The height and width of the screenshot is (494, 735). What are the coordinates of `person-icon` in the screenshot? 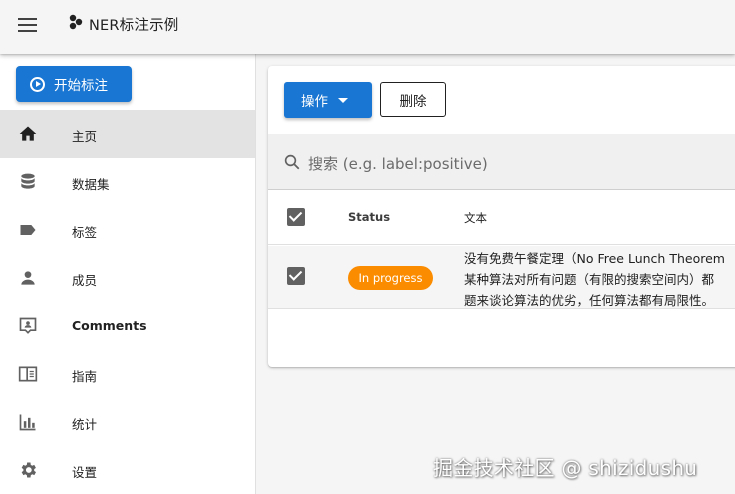 It's located at (28, 278).